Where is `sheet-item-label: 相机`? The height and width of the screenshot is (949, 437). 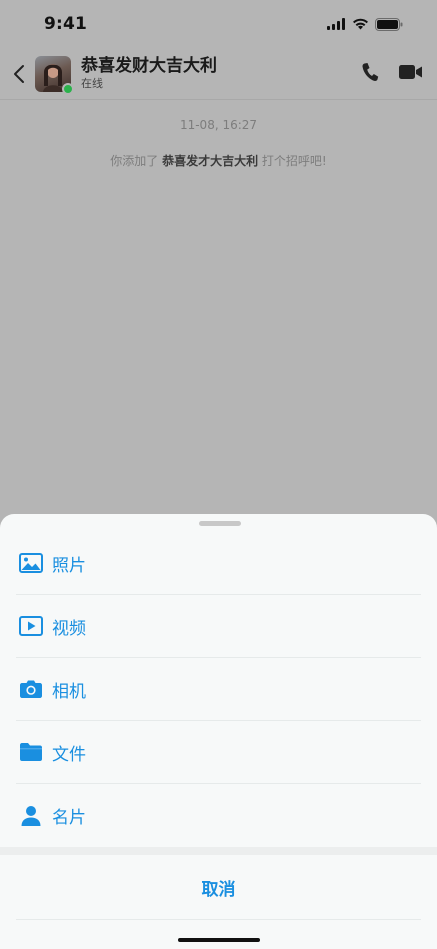 sheet-item-label: 相机 is located at coordinates (69, 691).